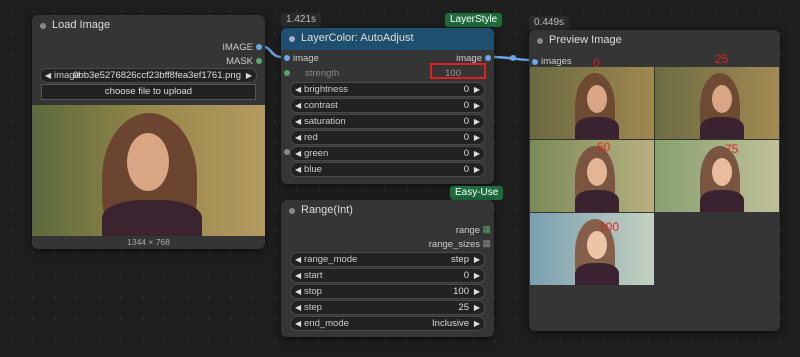 This screenshot has height=357, width=800. Describe the element at coordinates (585, 40) in the screenshot. I see `node-title: Preview Image` at that location.